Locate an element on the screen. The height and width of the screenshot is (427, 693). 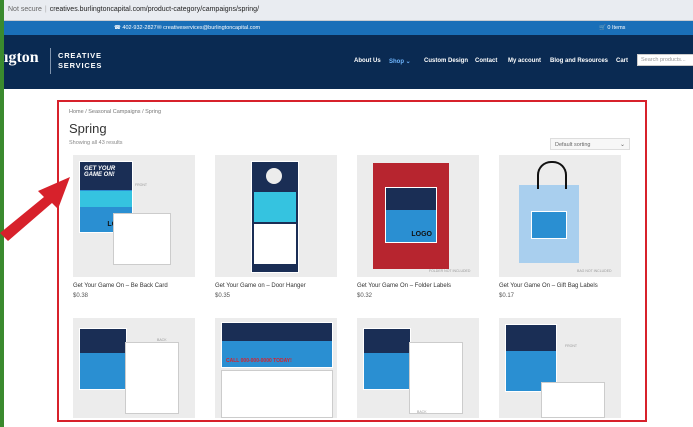
flyer-headline: GET YOUR GAME ON! is located at coordinates (100, 172).